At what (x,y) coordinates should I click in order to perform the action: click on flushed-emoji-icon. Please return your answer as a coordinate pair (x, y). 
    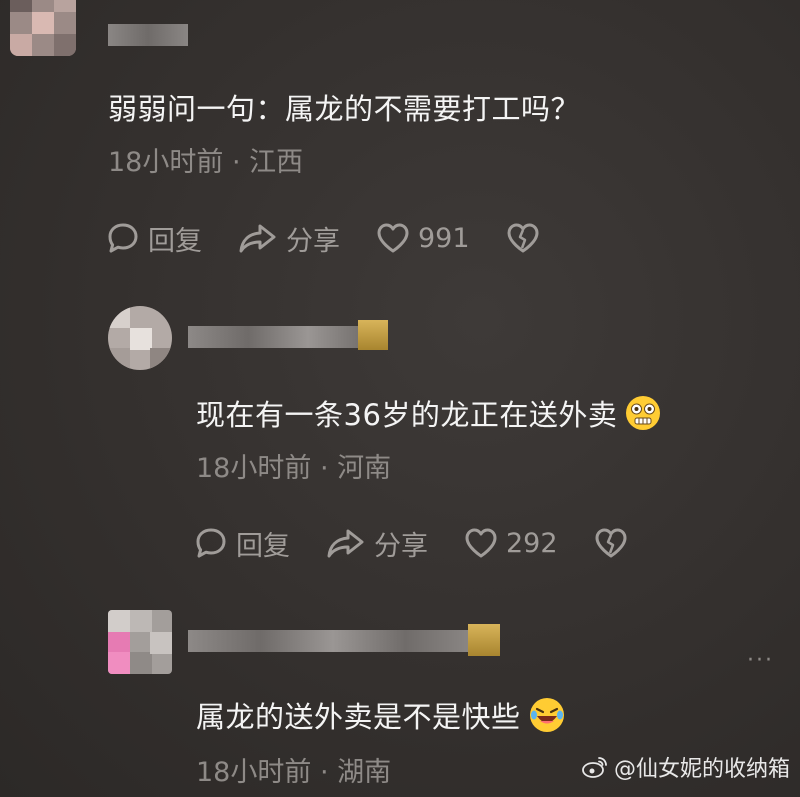
    Looking at the image, I should click on (643, 413).